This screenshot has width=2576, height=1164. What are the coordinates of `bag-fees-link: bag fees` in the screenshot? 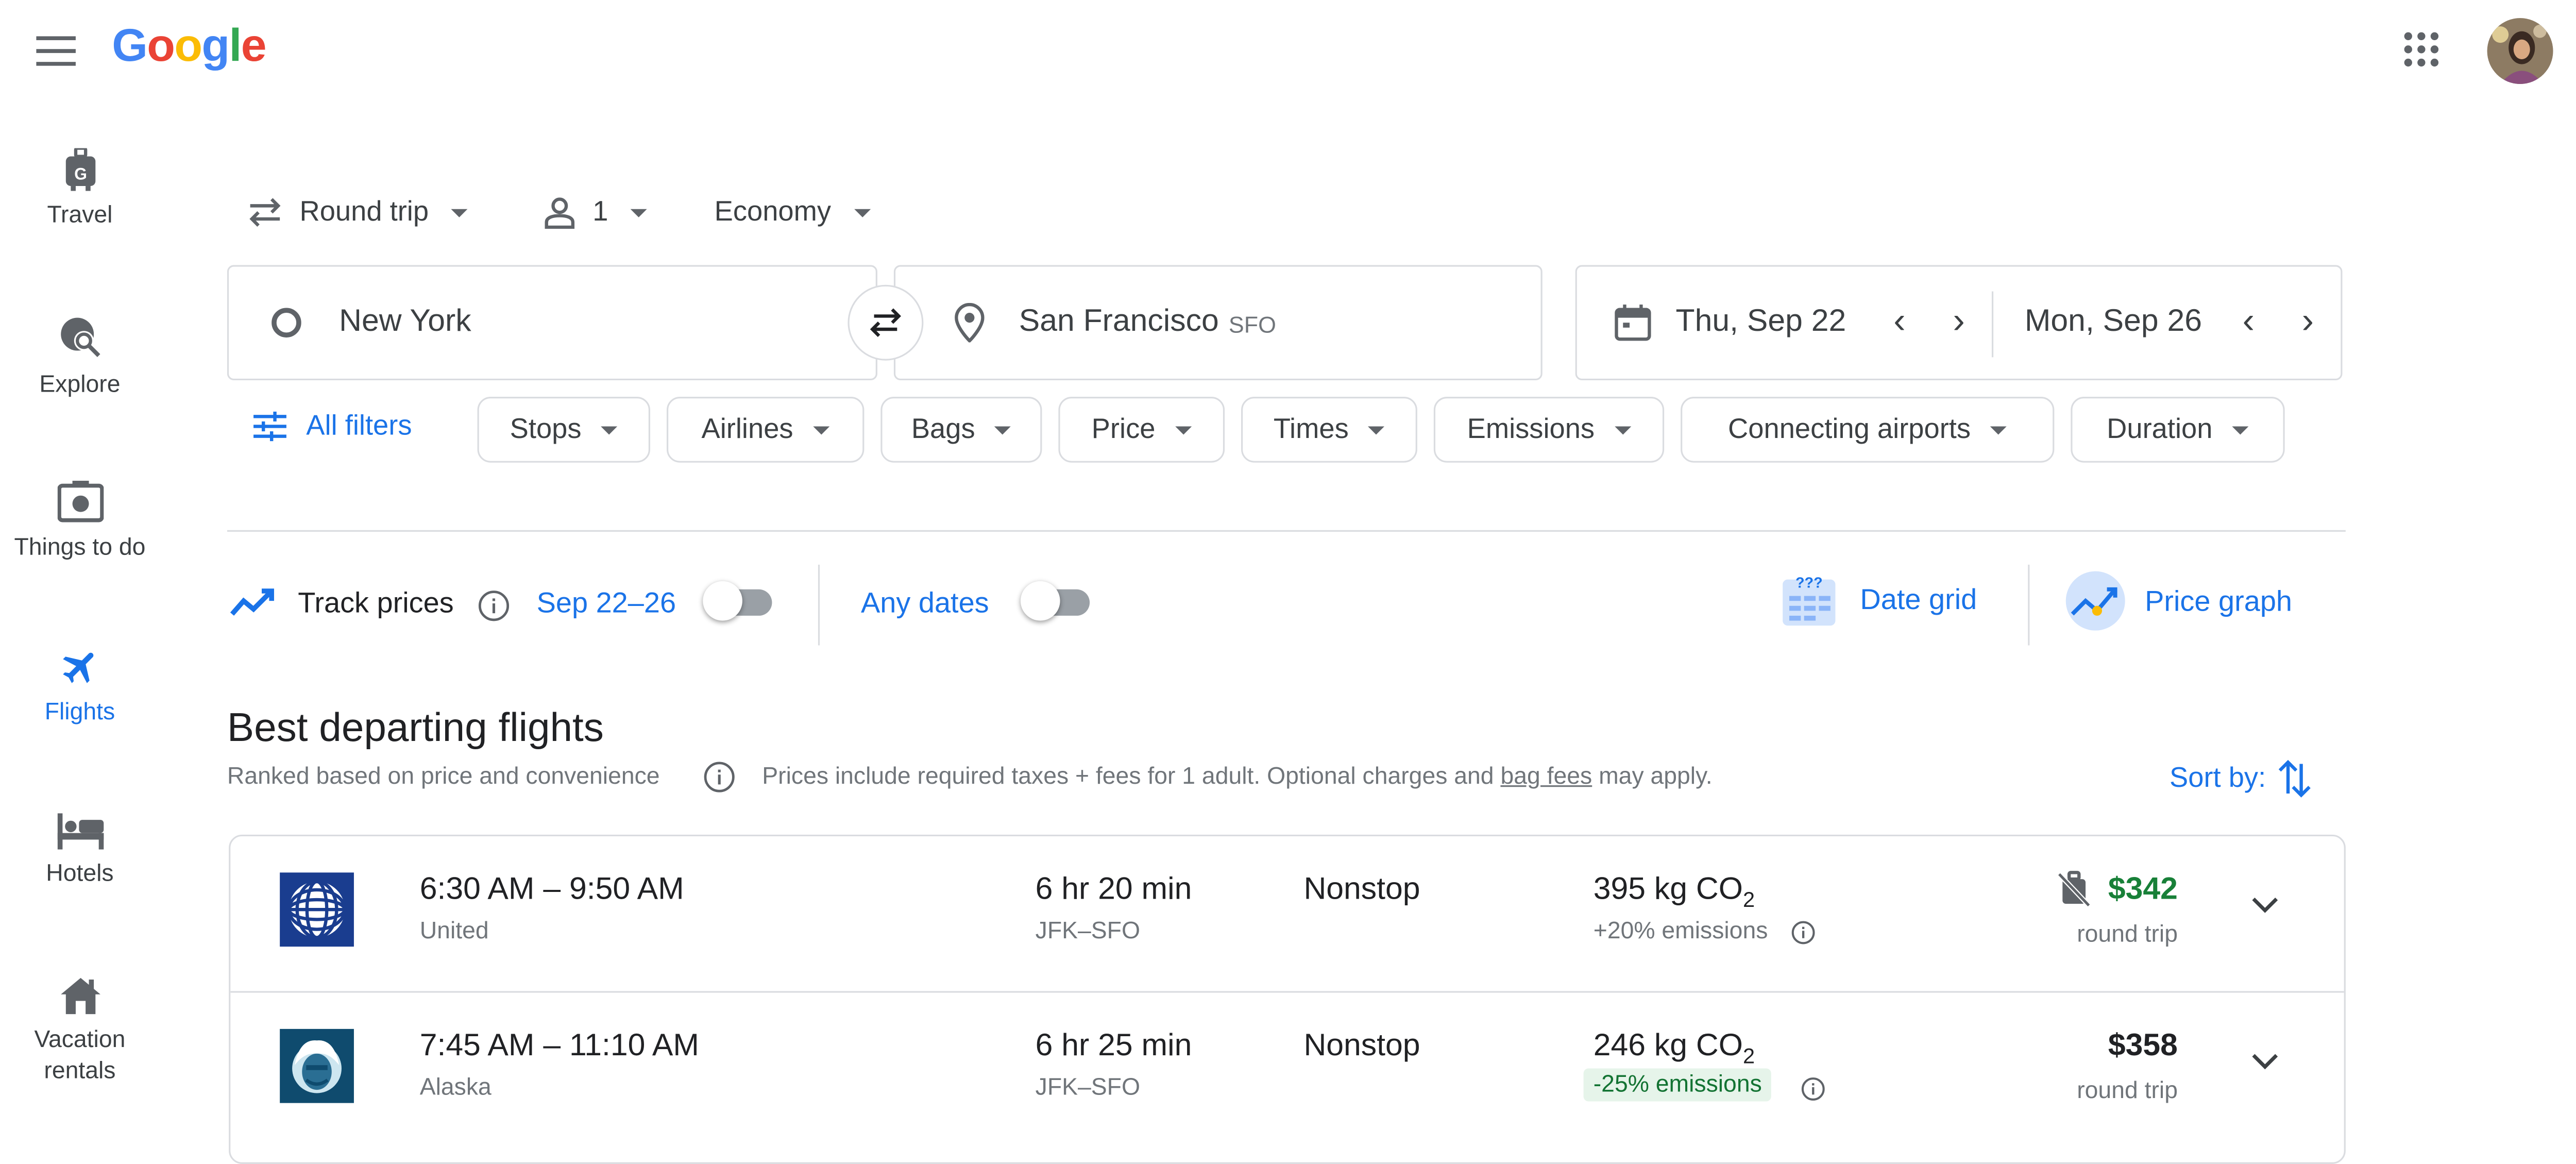 It's located at (1546, 777).